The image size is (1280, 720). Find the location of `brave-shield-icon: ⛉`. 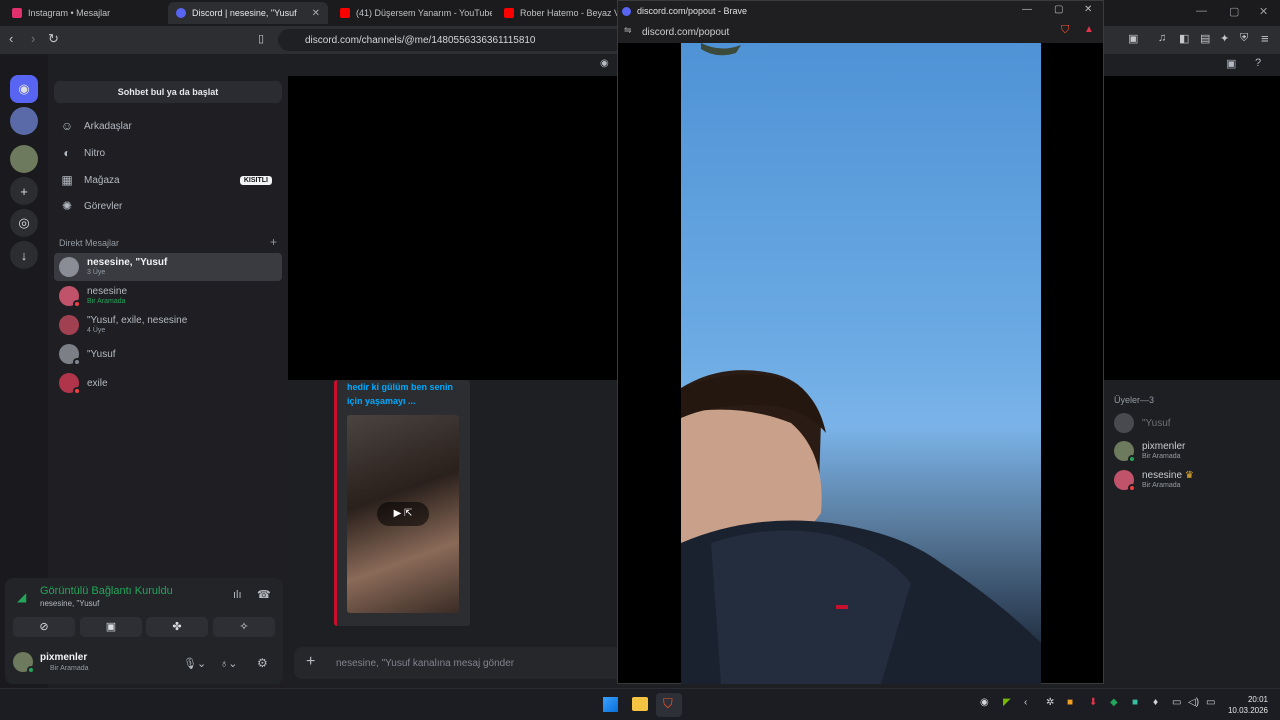

brave-shield-icon: ⛉ is located at coordinates (1065, 30).